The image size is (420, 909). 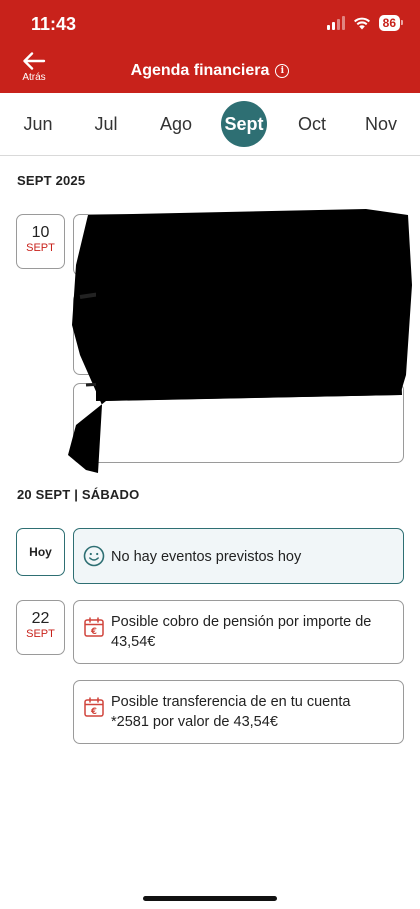 What do you see at coordinates (94, 556) in the screenshot?
I see `smiley-icon` at bounding box center [94, 556].